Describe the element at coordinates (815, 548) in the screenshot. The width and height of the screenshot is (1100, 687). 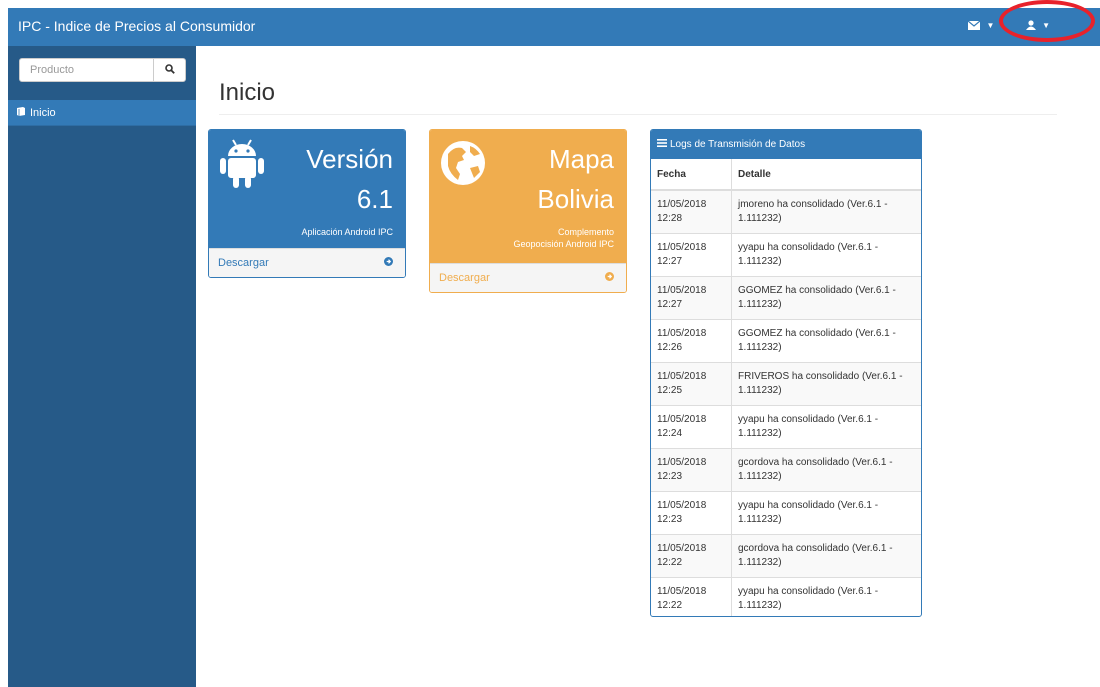
I see `log-detail-line1: gcordova ha consolidado (Ver.6.1 -` at that location.